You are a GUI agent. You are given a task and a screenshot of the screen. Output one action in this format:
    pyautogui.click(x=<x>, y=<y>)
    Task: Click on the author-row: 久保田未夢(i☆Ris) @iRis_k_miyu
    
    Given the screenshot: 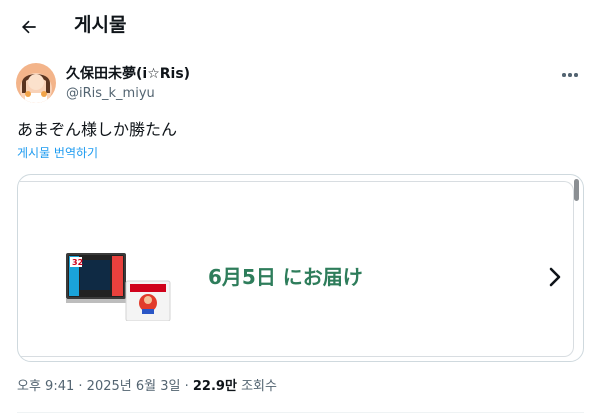 What is the action you would take?
    pyautogui.click(x=300, y=85)
    